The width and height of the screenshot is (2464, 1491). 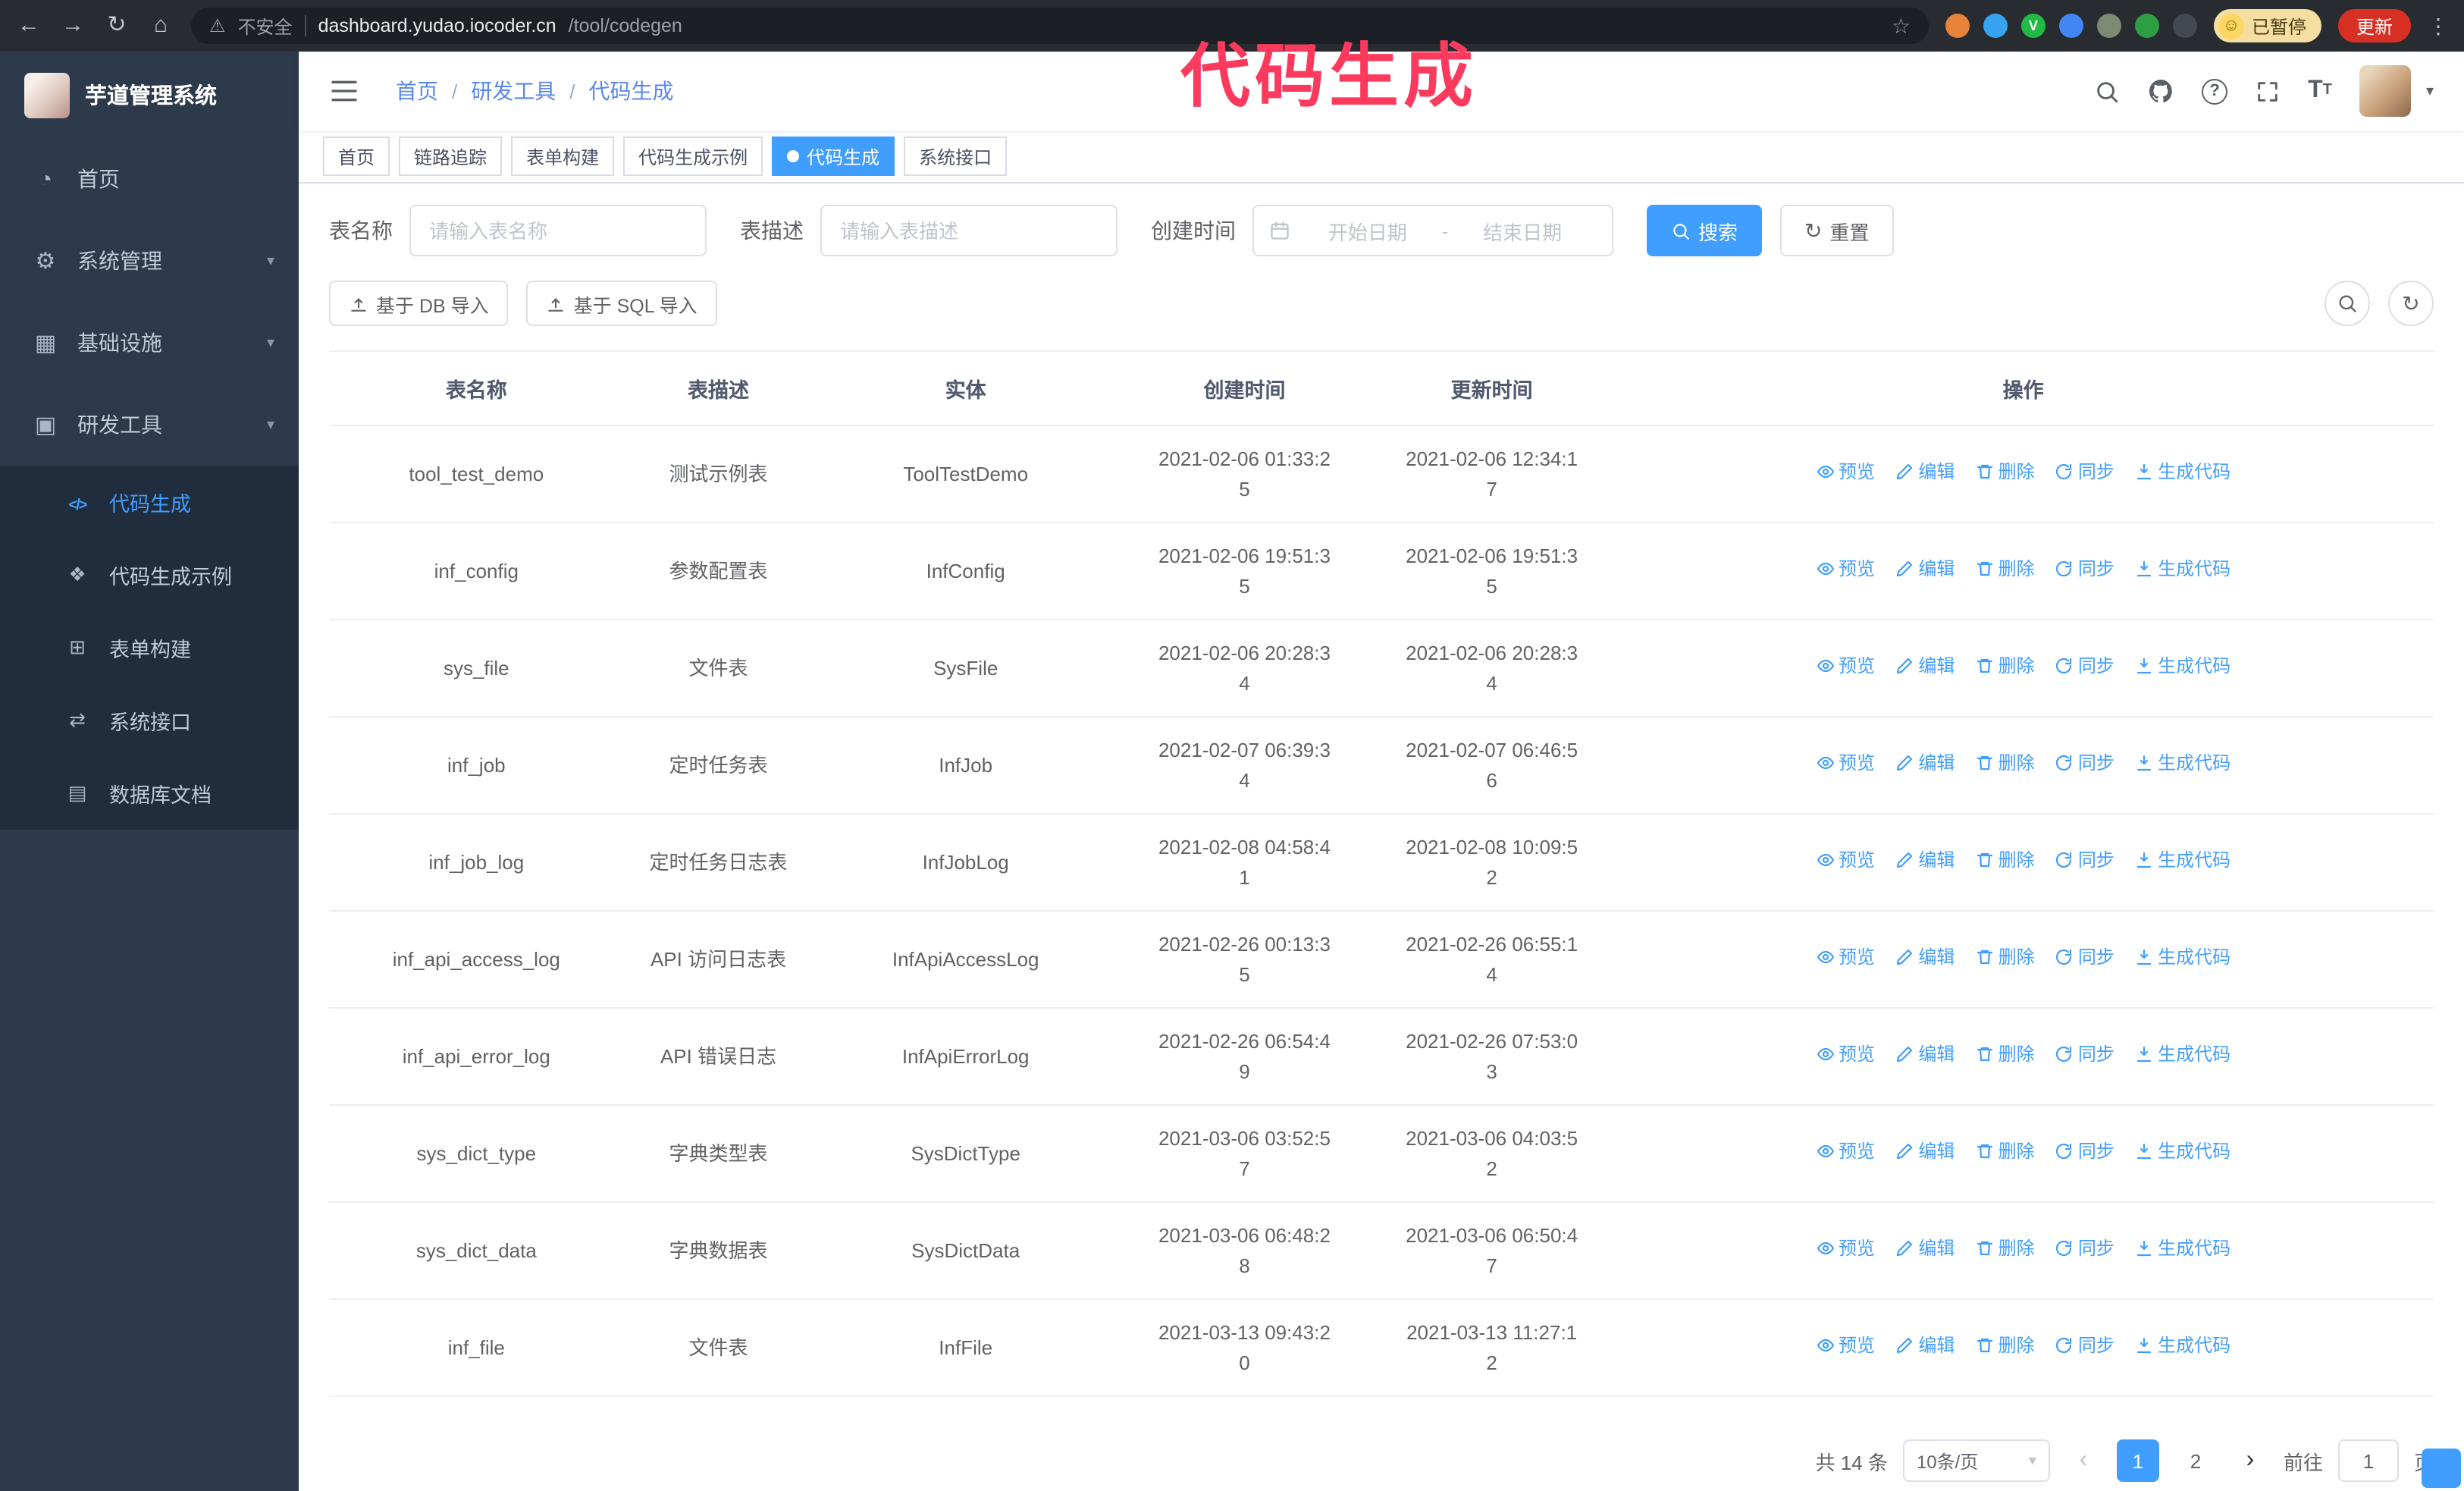 What do you see at coordinates (2438, 26) in the screenshot?
I see `browser-menu-icon: ⋮` at bounding box center [2438, 26].